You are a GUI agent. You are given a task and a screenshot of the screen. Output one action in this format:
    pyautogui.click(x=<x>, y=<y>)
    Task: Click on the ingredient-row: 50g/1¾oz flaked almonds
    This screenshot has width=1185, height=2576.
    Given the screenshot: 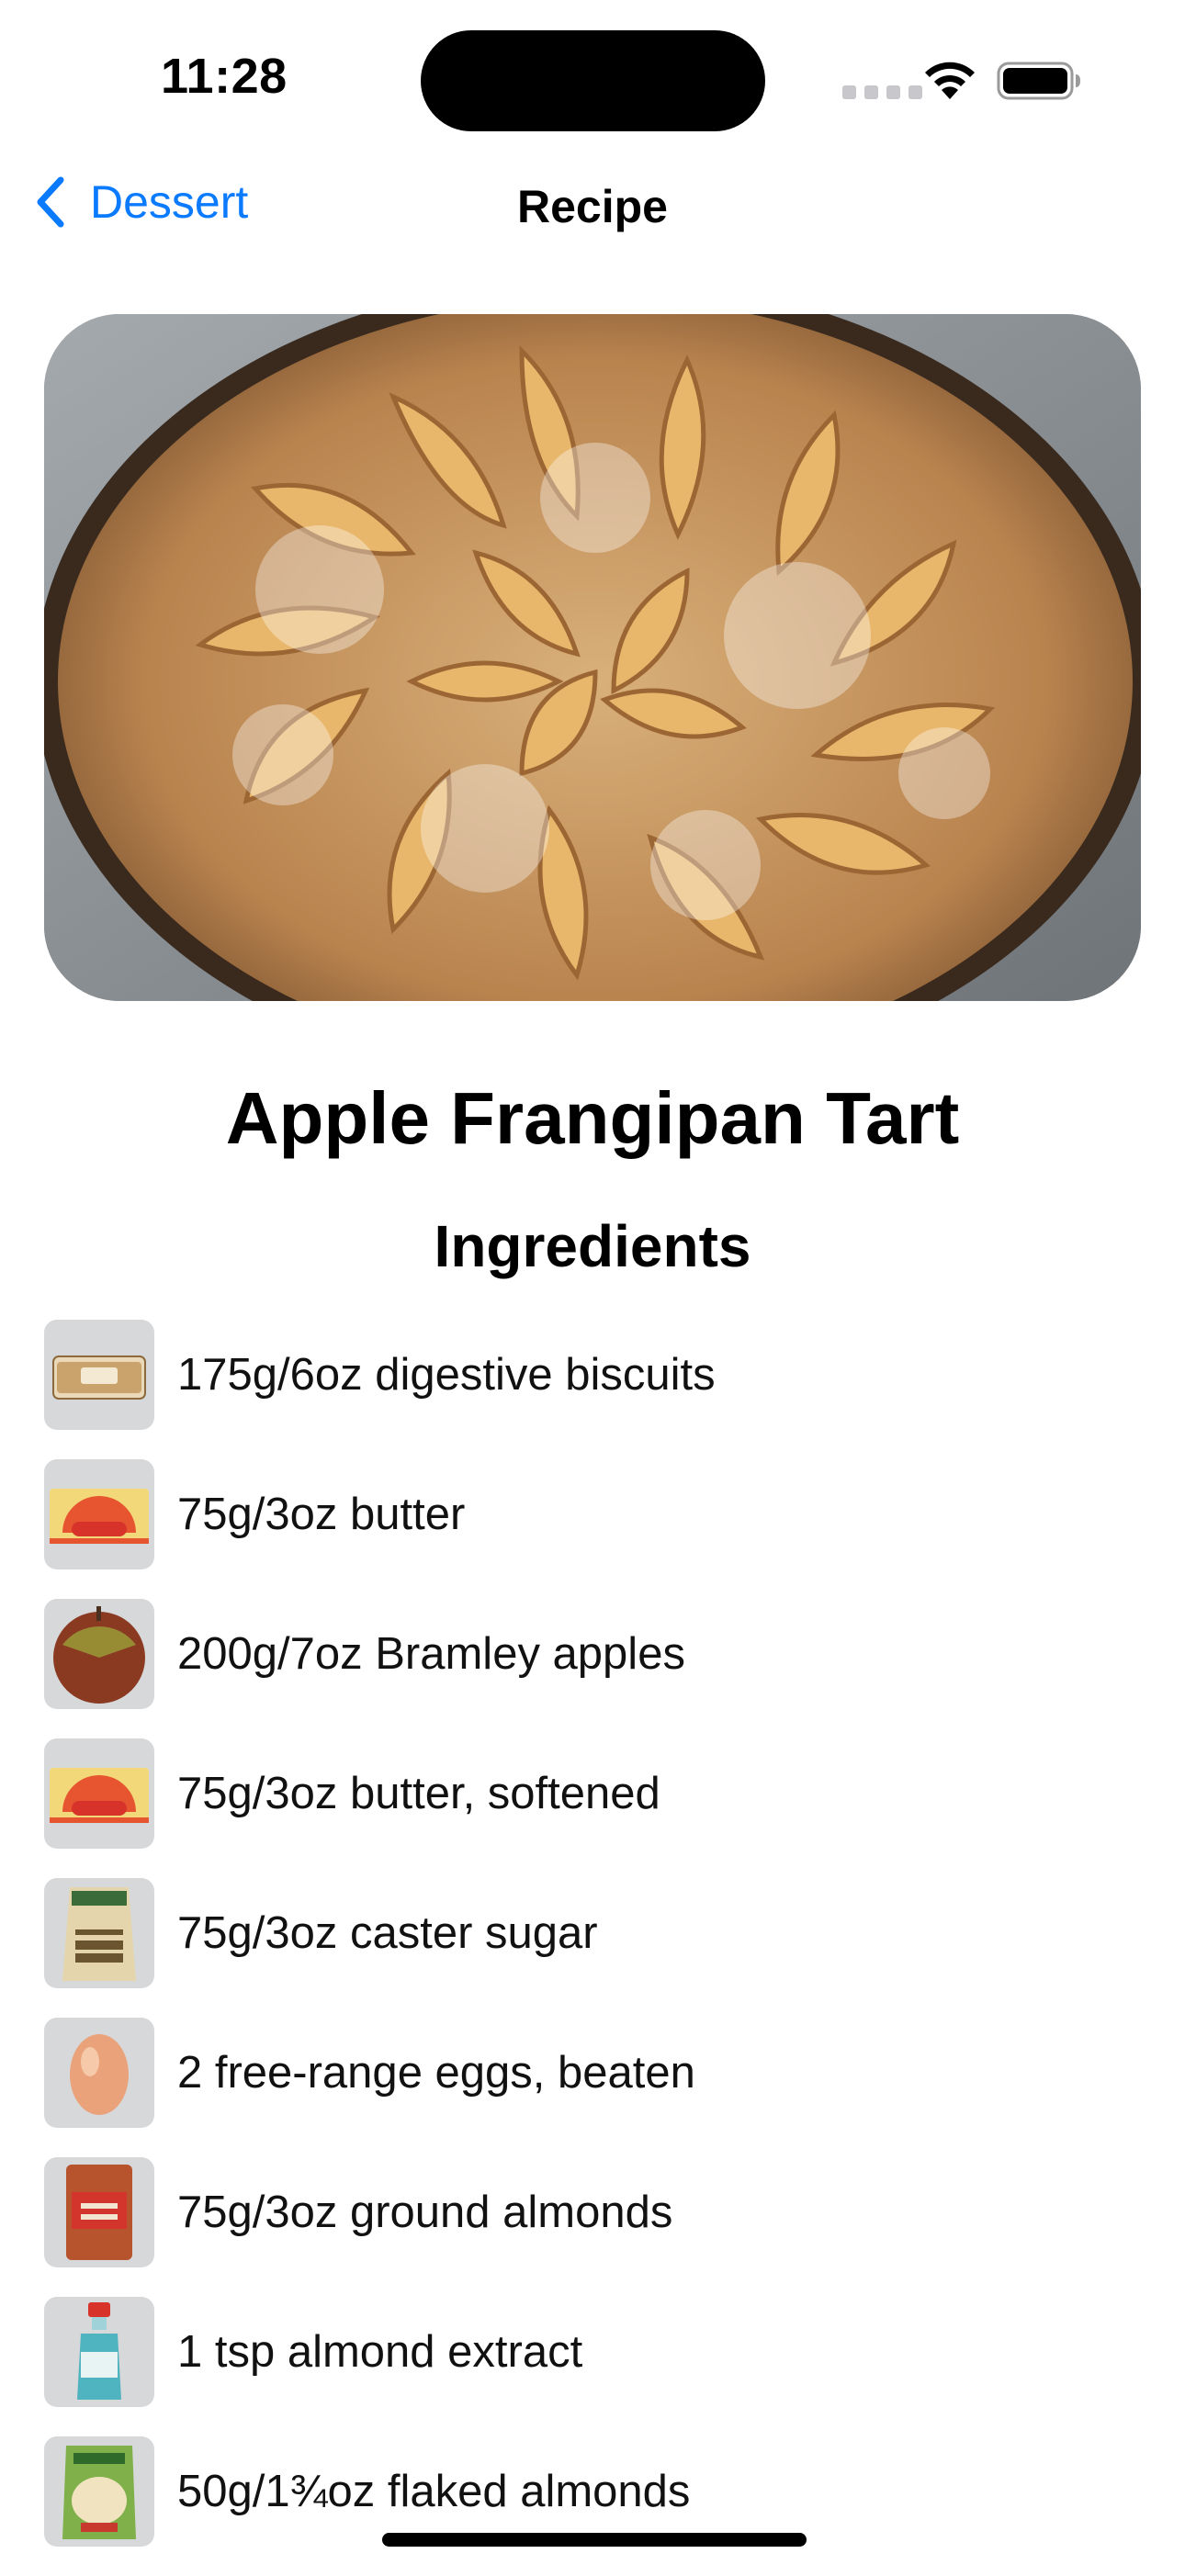 What is the action you would take?
    pyautogui.click(x=592, y=2491)
    